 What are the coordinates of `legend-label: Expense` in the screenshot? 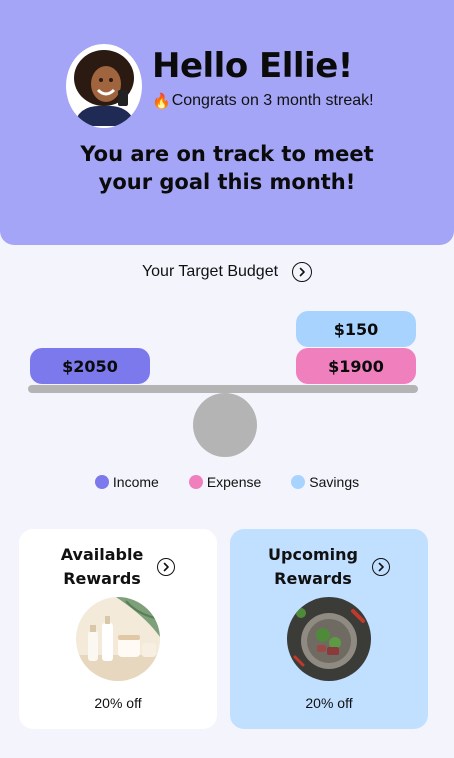 It's located at (234, 482).